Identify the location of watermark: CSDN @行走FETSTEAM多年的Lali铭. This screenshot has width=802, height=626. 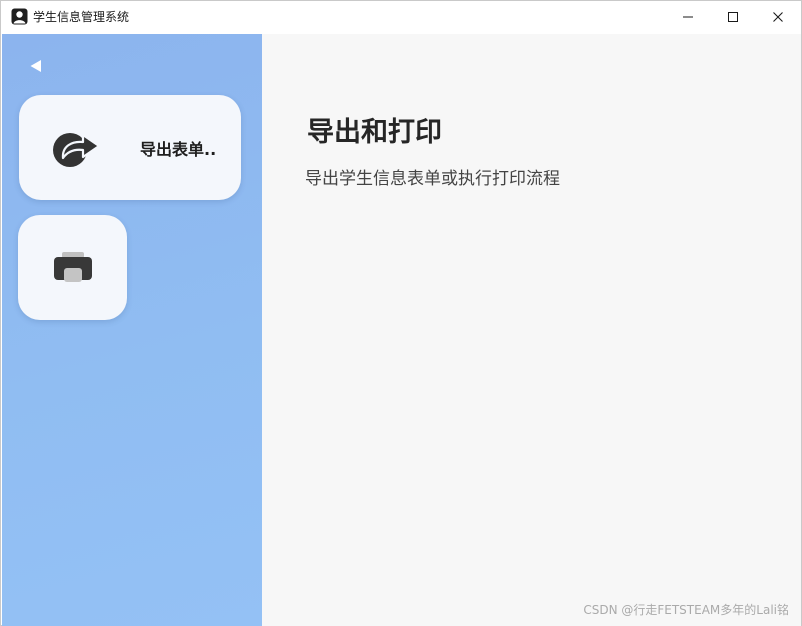
(686, 610).